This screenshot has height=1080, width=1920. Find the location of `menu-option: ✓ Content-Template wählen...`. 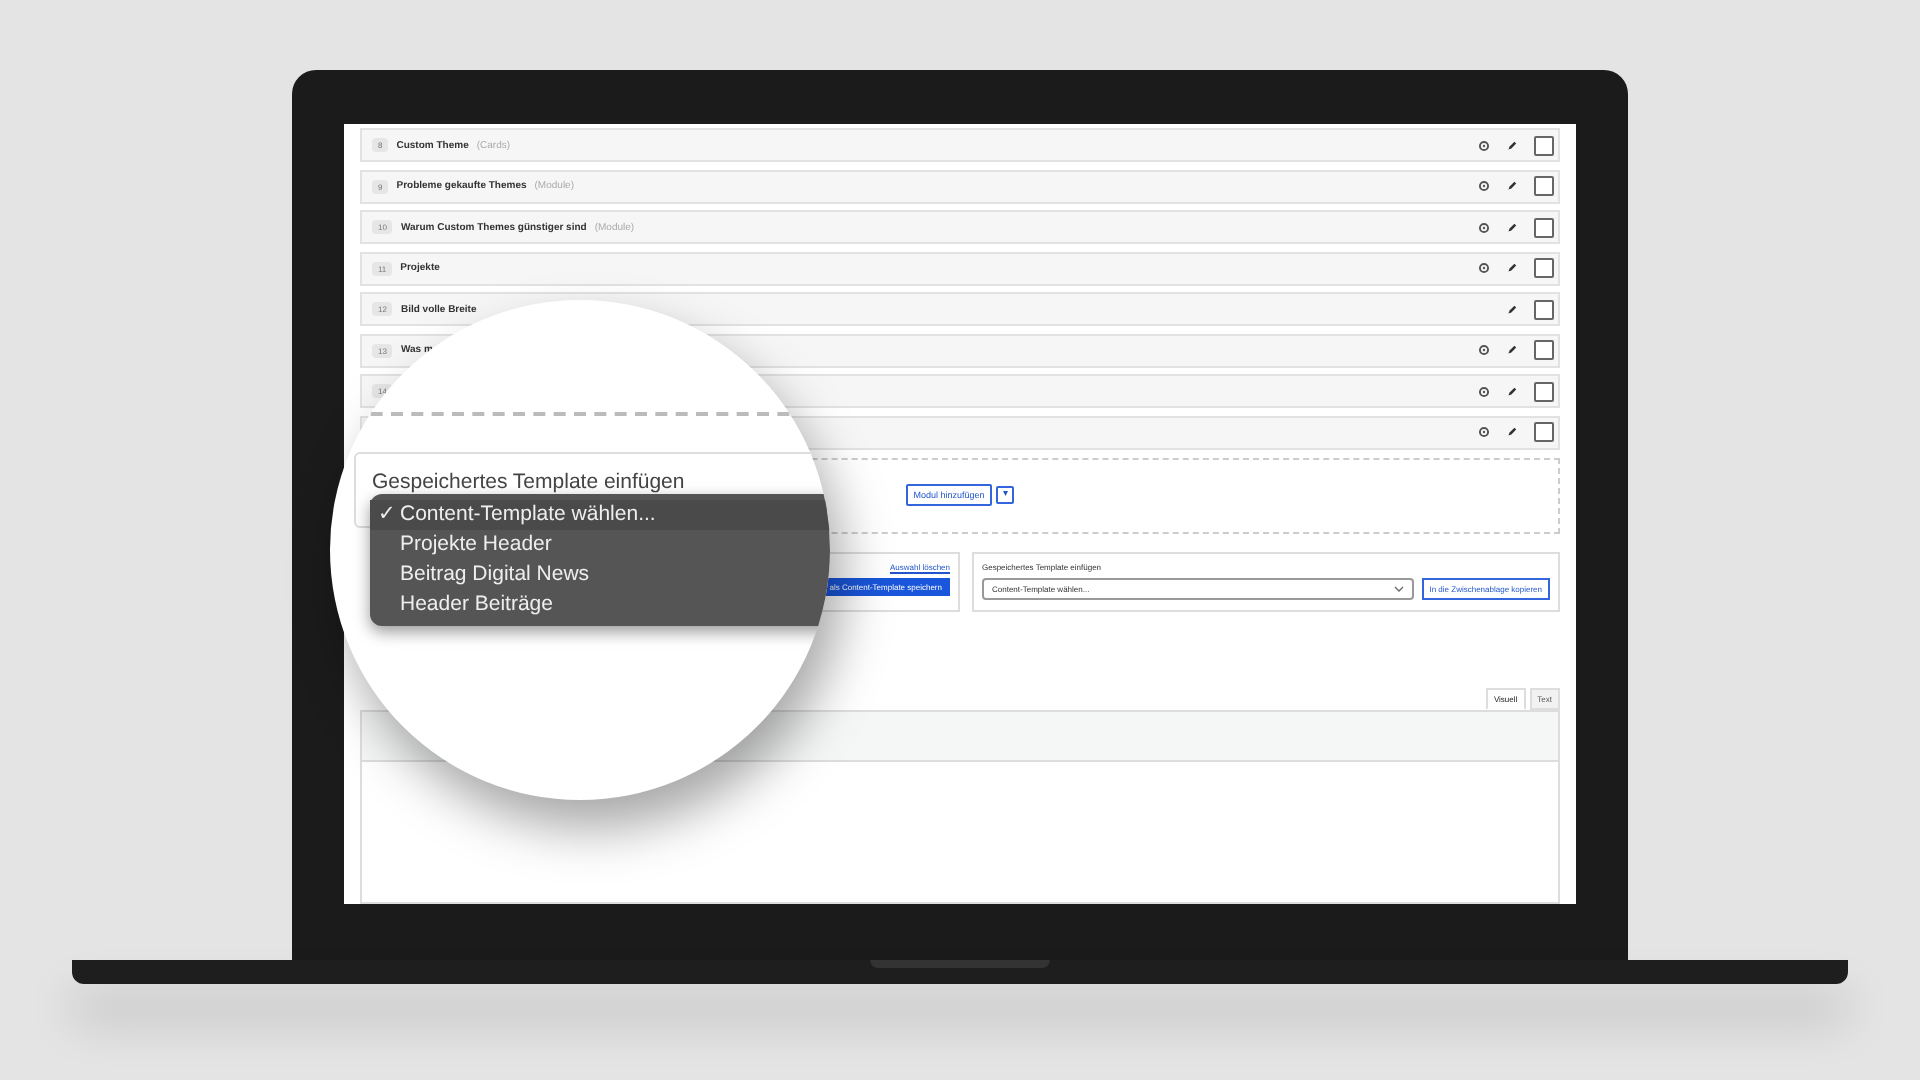

menu-option: ✓ Content-Template wählen... is located at coordinates (600, 515).